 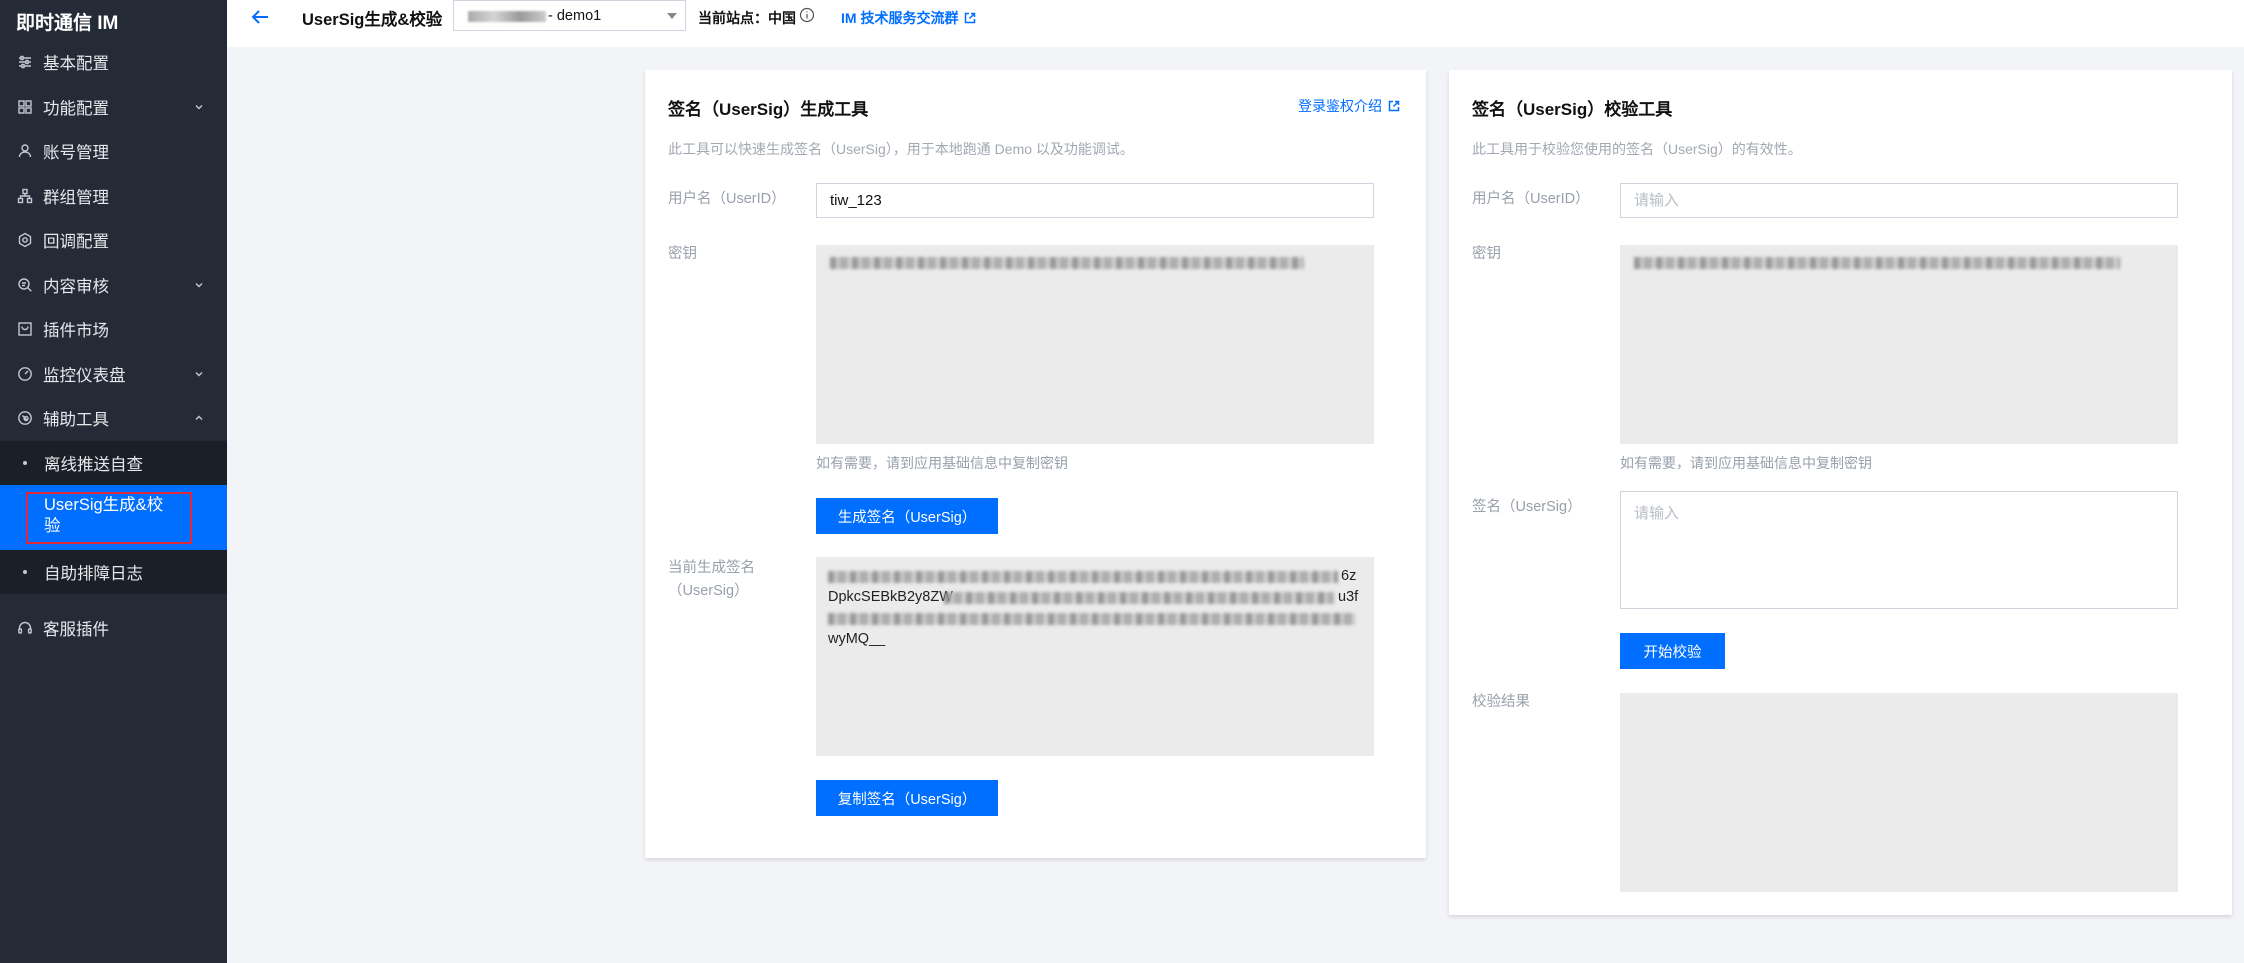 I want to click on sidebar-item-account: 账号管理, so click(x=113, y=151).